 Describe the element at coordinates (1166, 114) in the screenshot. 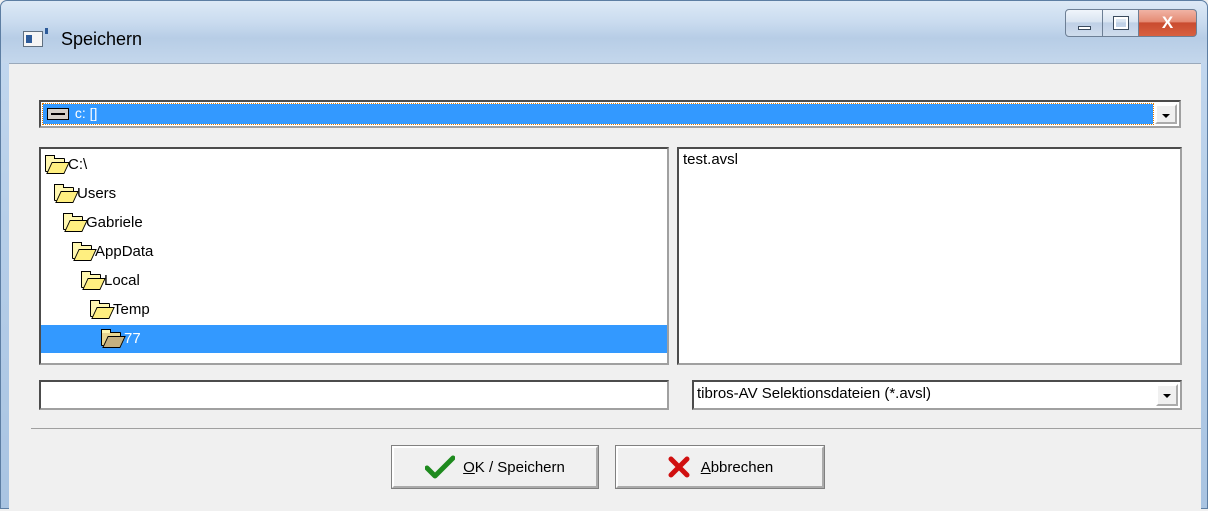

I see `drive-dropdown-button` at that location.